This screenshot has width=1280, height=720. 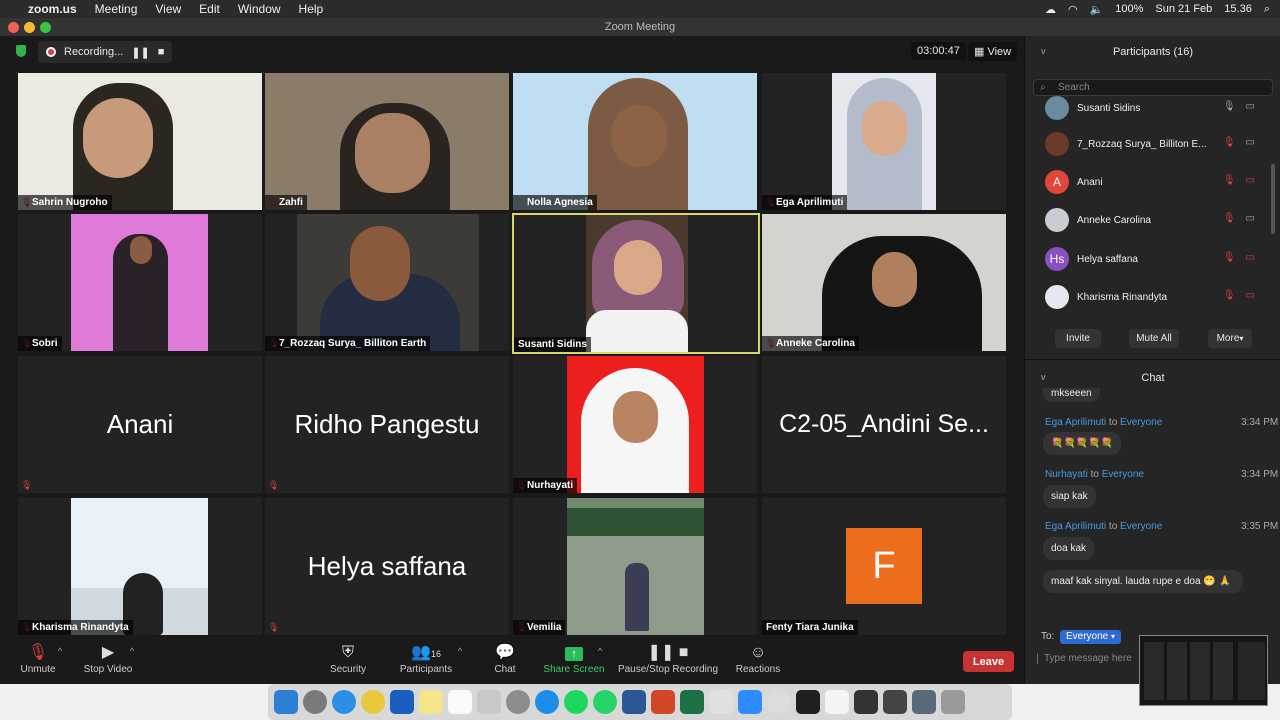 What do you see at coordinates (1073, 9) in the screenshot?
I see `wifi-icon: ◠` at bounding box center [1073, 9].